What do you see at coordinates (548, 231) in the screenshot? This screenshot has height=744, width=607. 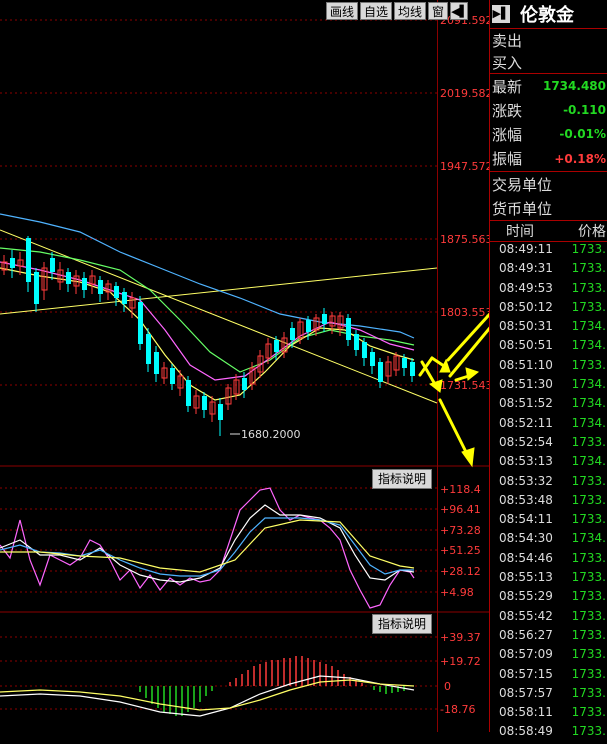 I see `trade-list-header: 时间 价格` at bounding box center [548, 231].